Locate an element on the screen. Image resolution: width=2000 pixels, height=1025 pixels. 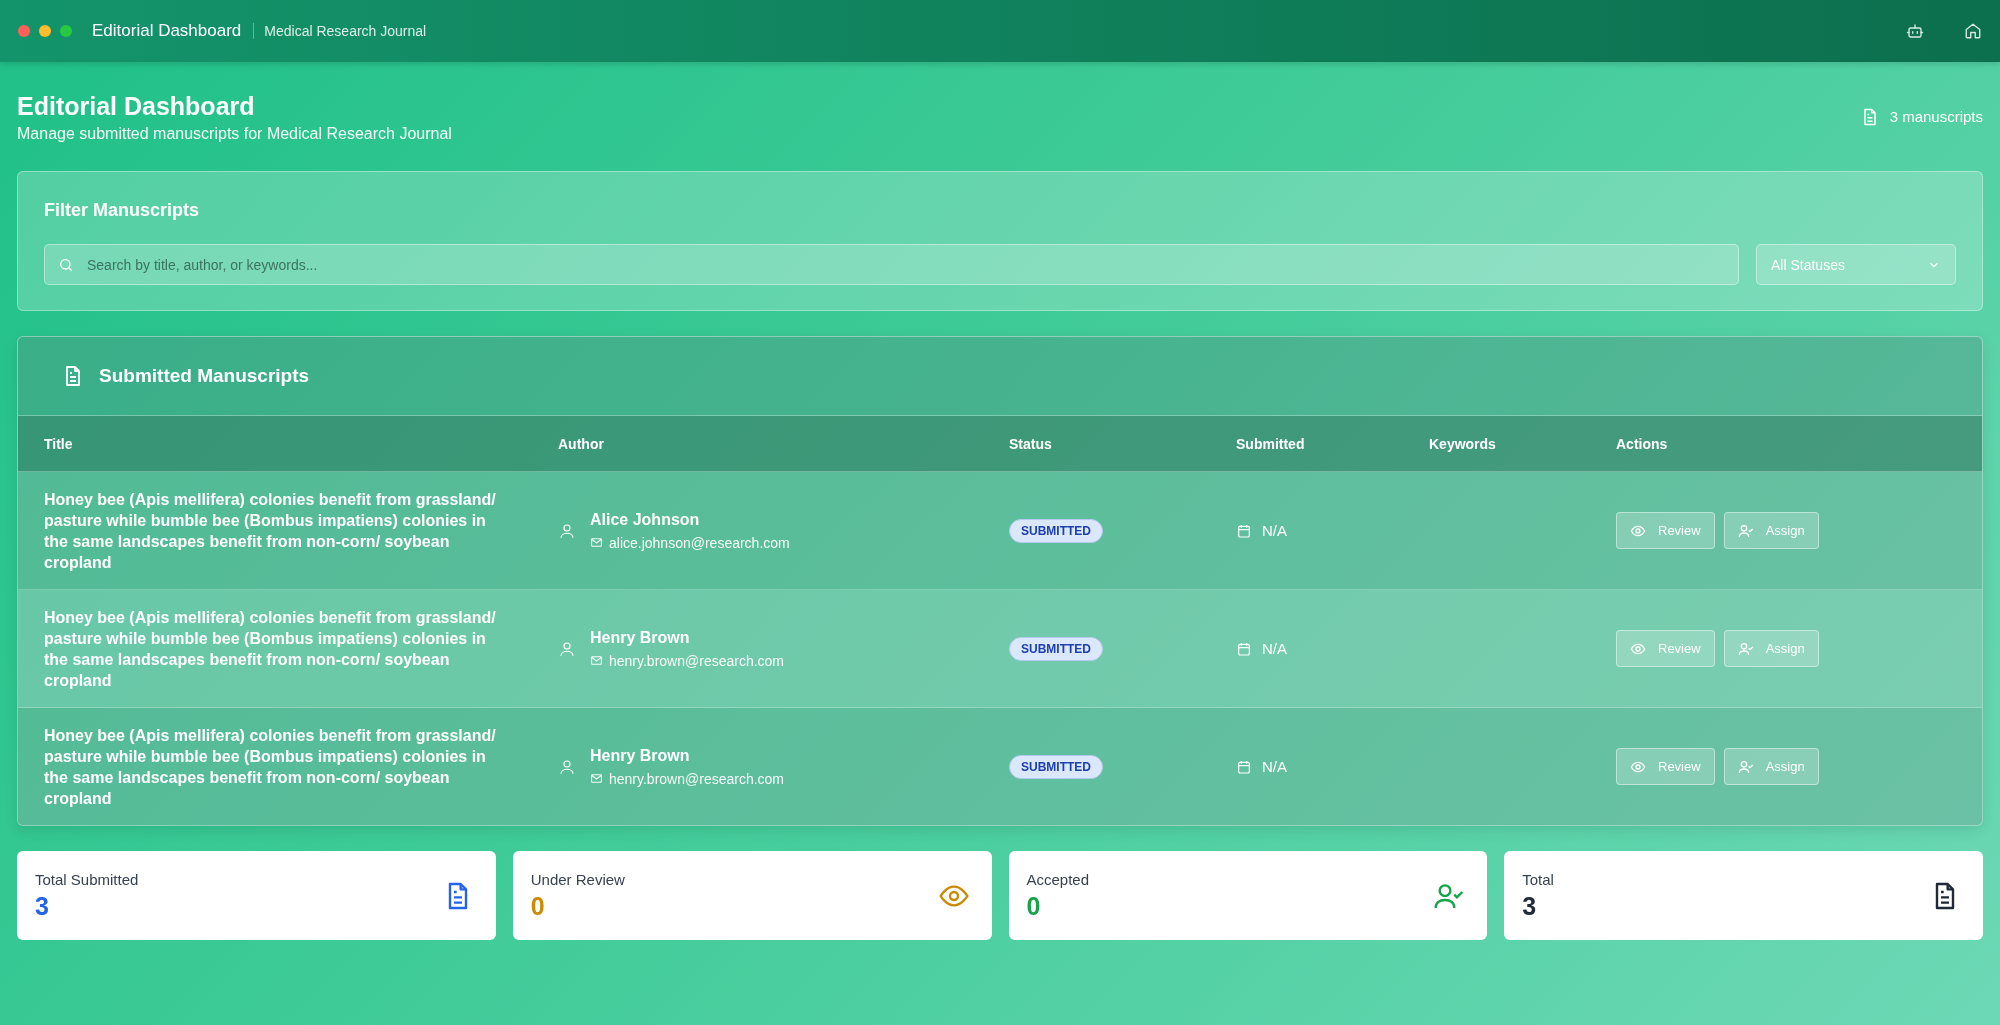
close-window-button is located at coordinates (24, 31).